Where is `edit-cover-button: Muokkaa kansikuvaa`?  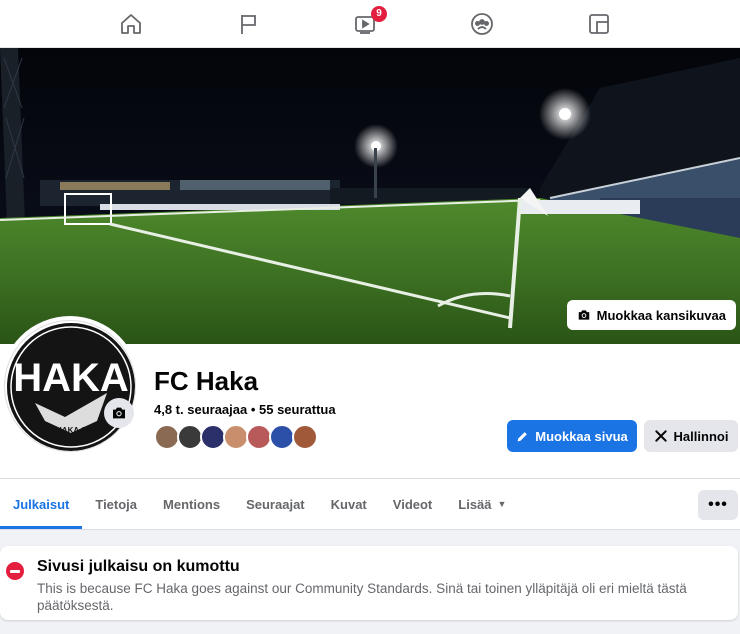
edit-cover-button: Muokkaa kansikuvaa is located at coordinates (651, 315).